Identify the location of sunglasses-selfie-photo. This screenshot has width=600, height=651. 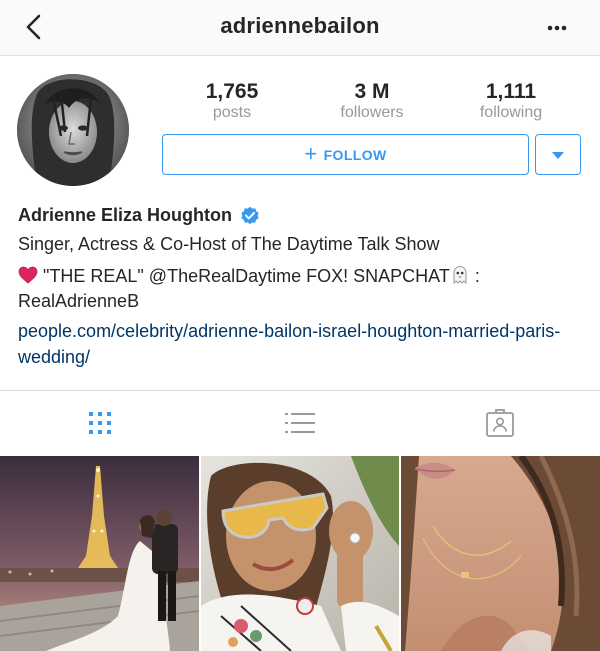
(300, 553).